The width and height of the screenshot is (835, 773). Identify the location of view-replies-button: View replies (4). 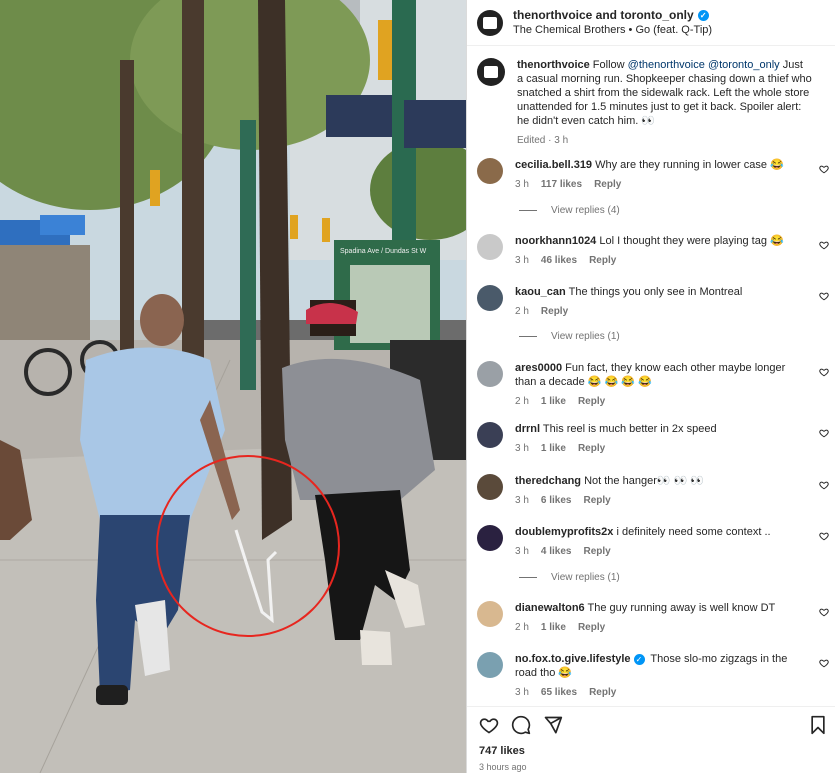
(569, 210).